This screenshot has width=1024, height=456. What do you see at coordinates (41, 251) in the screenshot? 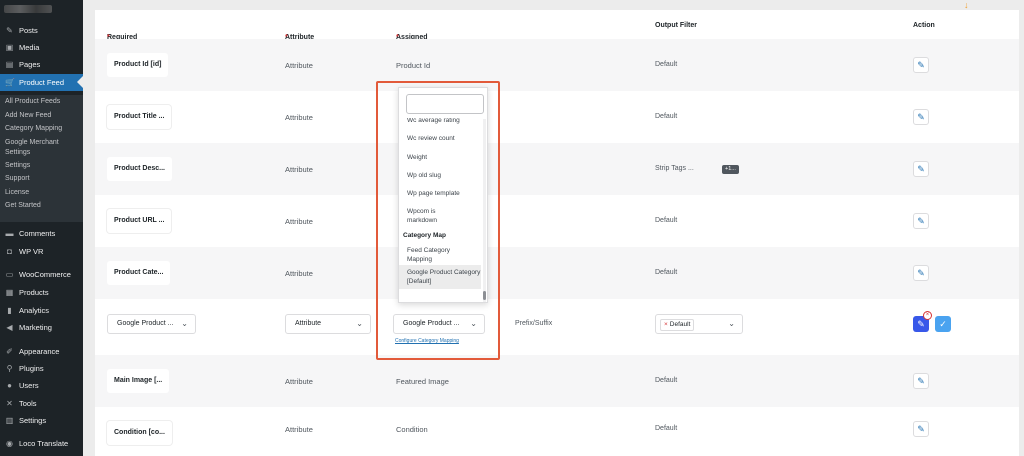
I see `sidebar-item-wpvr: ◘ WP VR` at bounding box center [41, 251].